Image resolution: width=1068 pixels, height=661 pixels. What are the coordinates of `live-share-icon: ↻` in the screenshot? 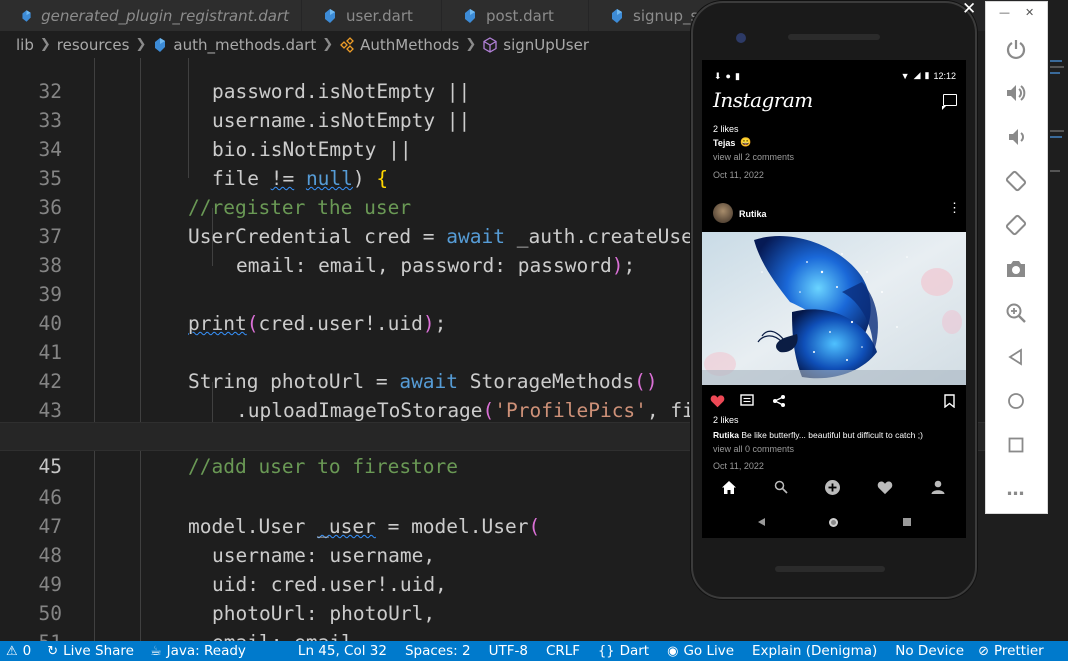 It's located at (53, 651).